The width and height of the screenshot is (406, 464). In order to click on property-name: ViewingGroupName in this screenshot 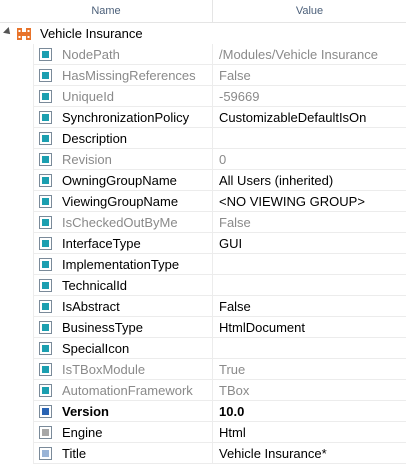, I will do `click(137, 201)`.